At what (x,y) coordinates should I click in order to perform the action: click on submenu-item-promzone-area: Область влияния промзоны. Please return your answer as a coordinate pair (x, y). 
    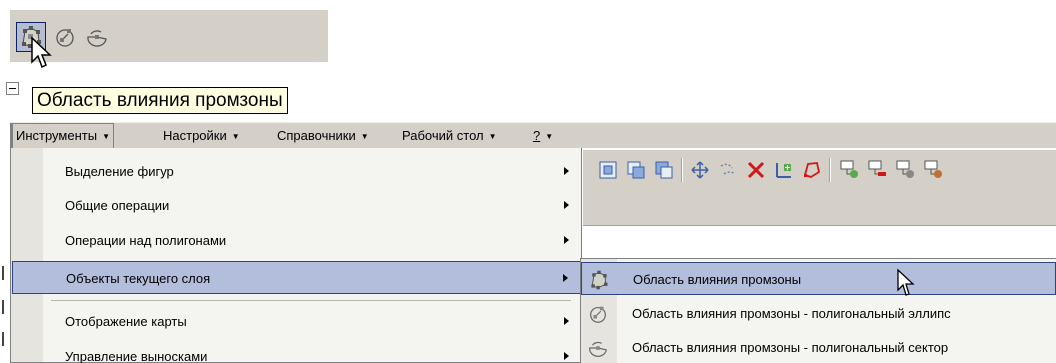
    Looking at the image, I should click on (818, 278).